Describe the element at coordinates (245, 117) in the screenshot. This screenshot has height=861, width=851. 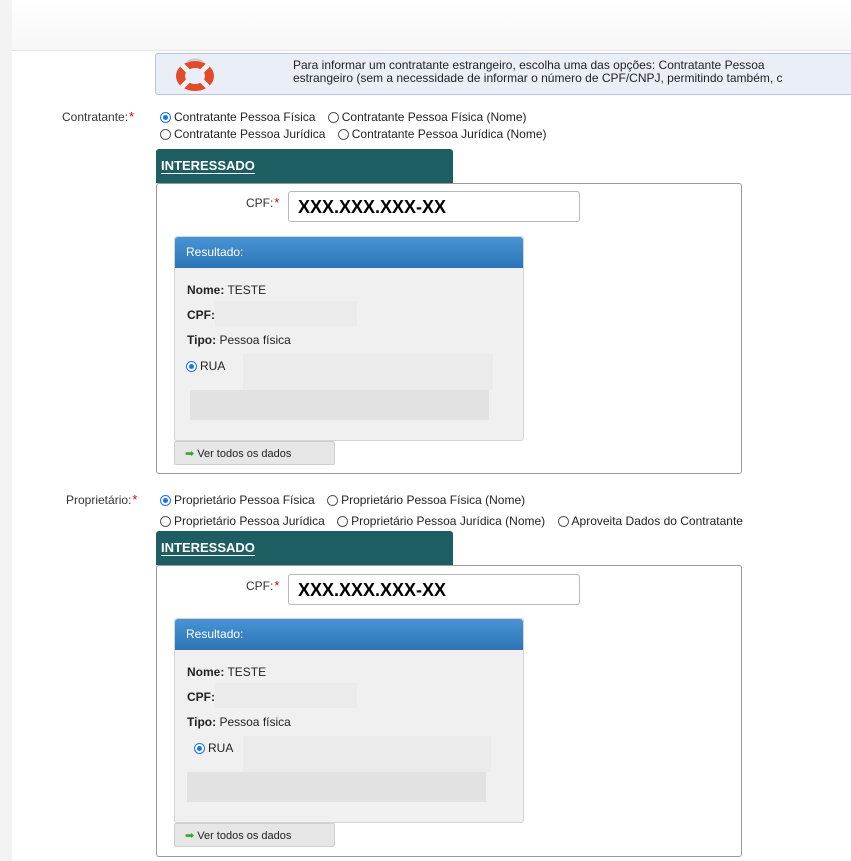
I see `option-label: Contratante Pessoa Física` at that location.